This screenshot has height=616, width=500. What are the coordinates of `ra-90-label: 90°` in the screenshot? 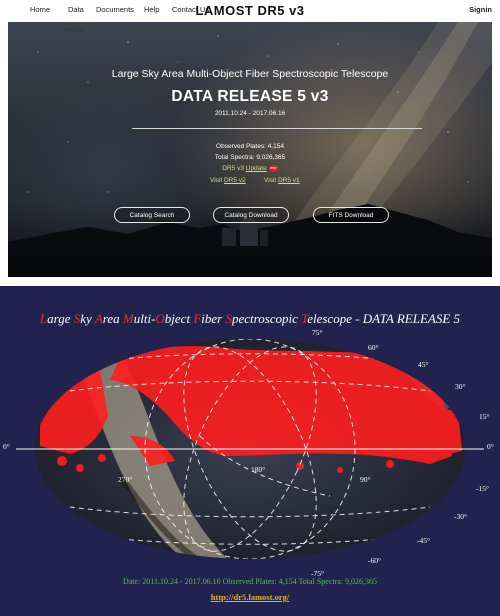 It's located at (365, 479).